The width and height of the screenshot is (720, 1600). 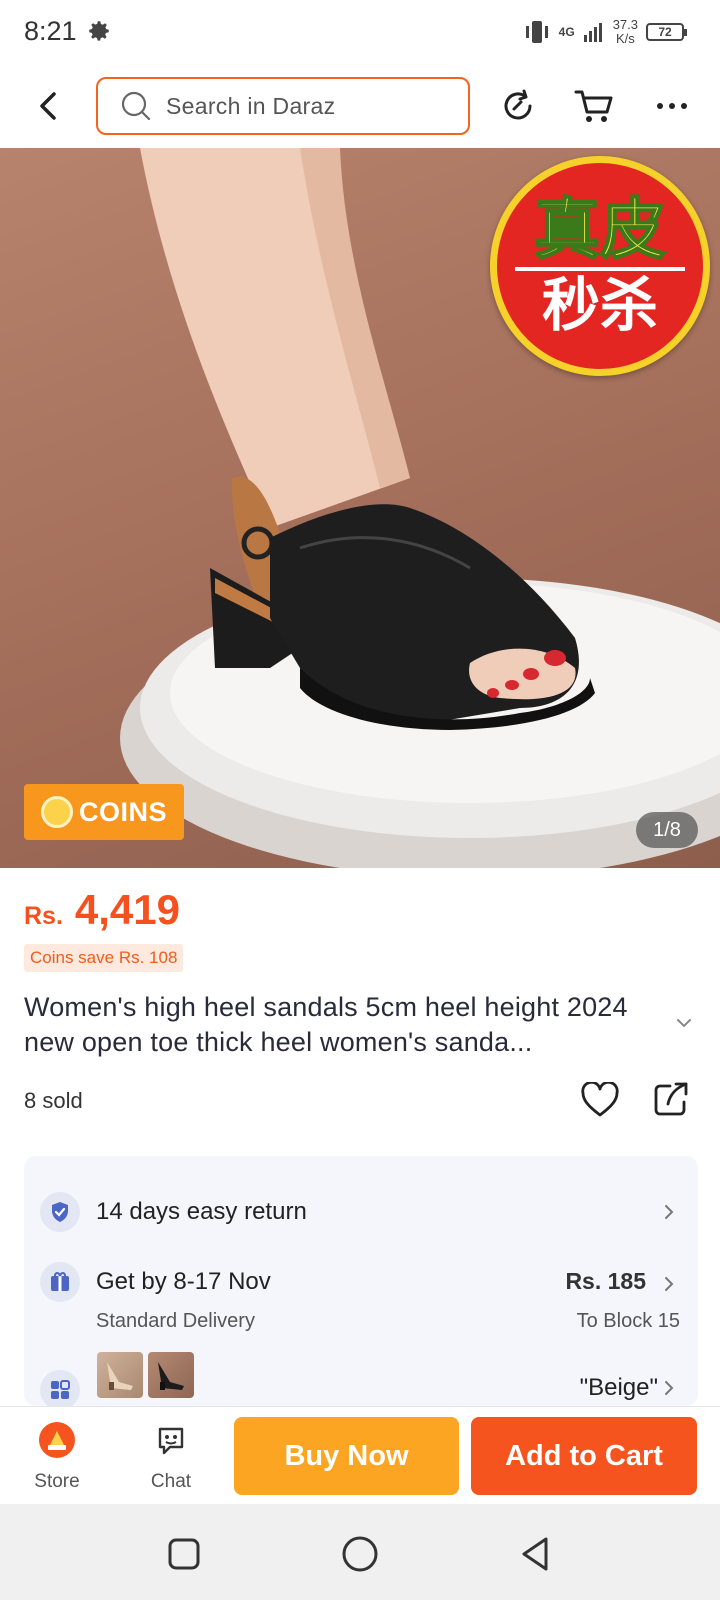 I want to click on network-type: 4G, so click(x=566, y=32).